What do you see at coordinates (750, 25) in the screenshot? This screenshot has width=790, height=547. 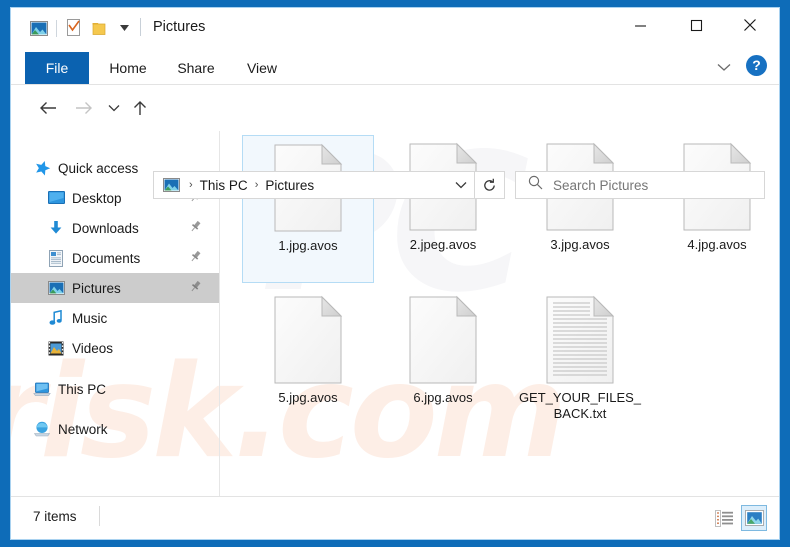 I see `close-button` at bounding box center [750, 25].